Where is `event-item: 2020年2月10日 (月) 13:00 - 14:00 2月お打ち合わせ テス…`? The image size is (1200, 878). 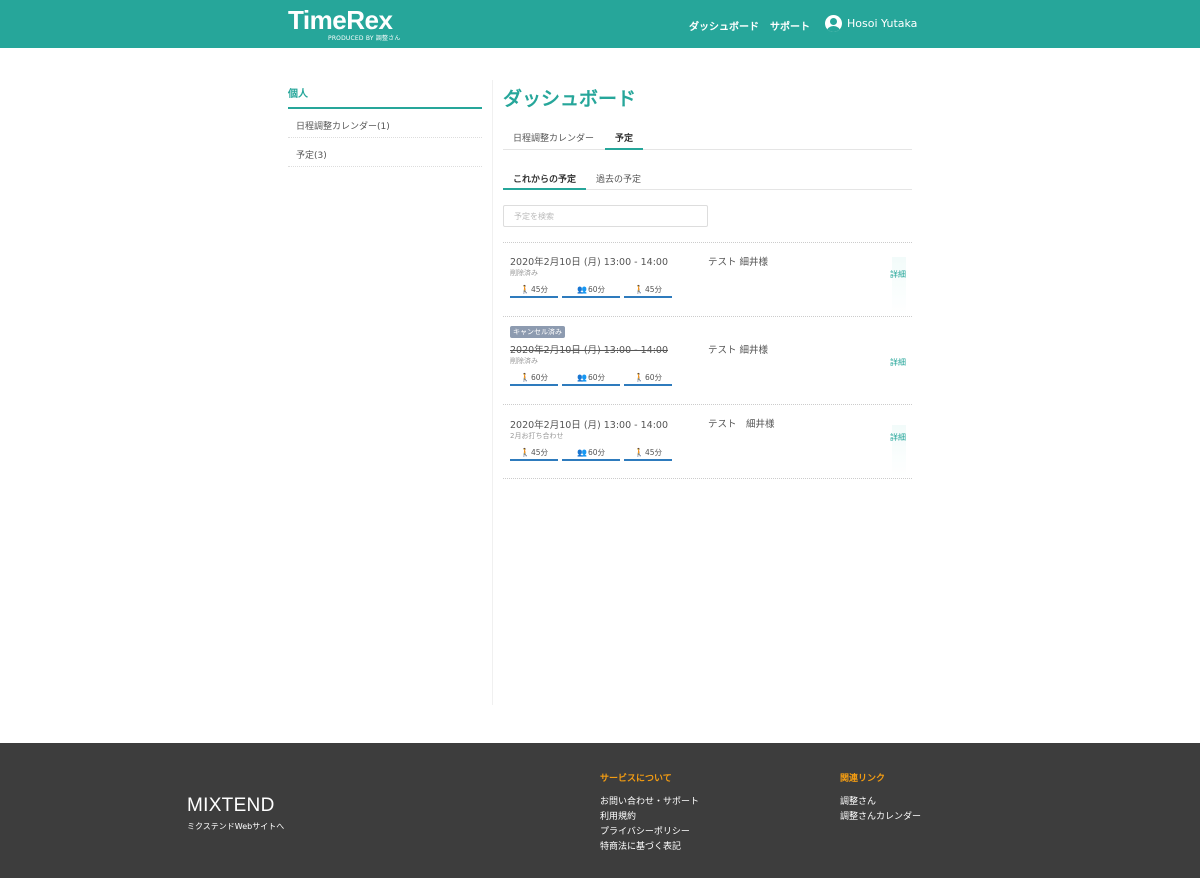 event-item: 2020年2月10日 (月) 13:00 - 14:00 2月お打ち合わせ テス… is located at coordinates (707, 442).